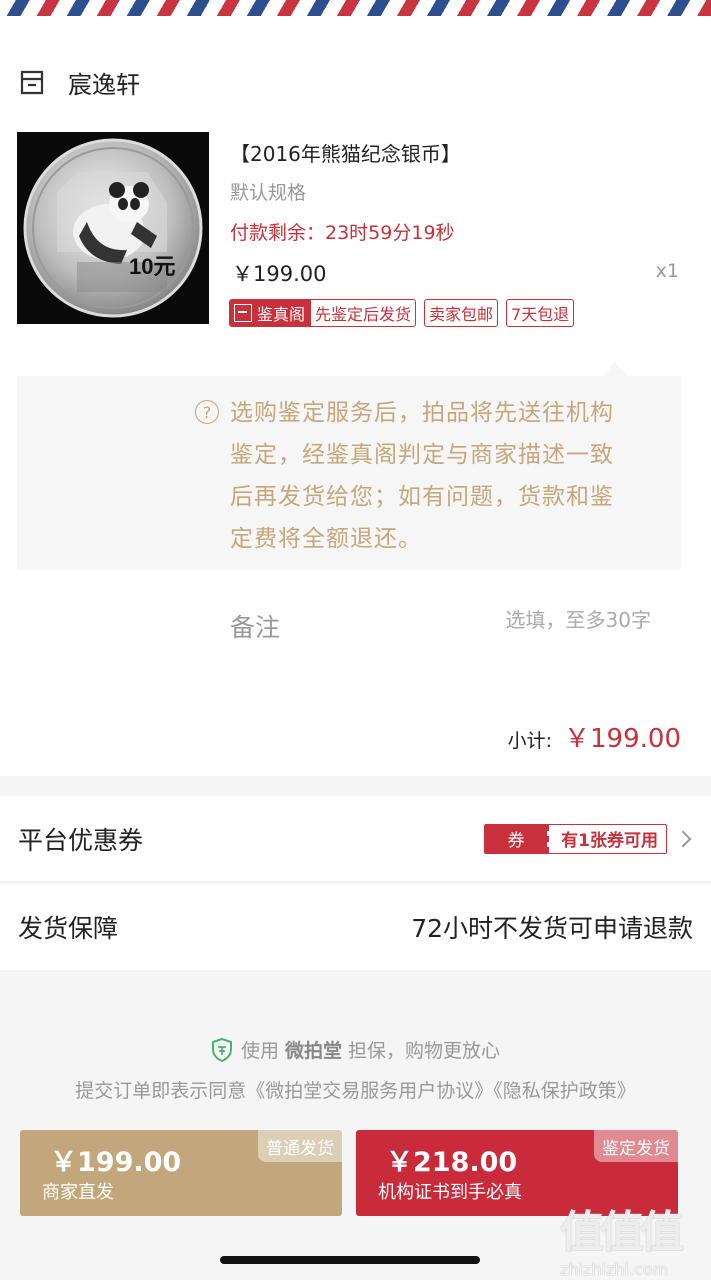  Describe the element at coordinates (516, 838) in the screenshot. I see `coupon-badge-label: 券` at that location.